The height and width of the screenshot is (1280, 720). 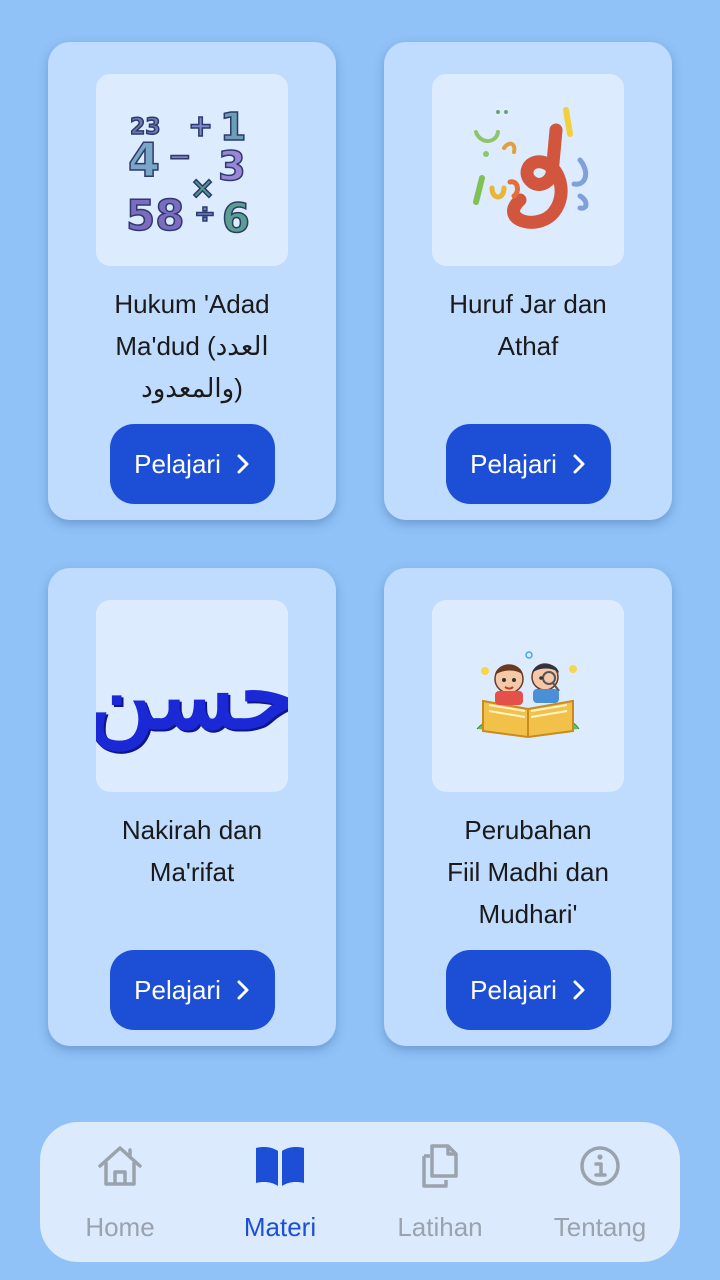 What do you see at coordinates (440, 1227) in the screenshot?
I see `nav-label: Latihan` at bounding box center [440, 1227].